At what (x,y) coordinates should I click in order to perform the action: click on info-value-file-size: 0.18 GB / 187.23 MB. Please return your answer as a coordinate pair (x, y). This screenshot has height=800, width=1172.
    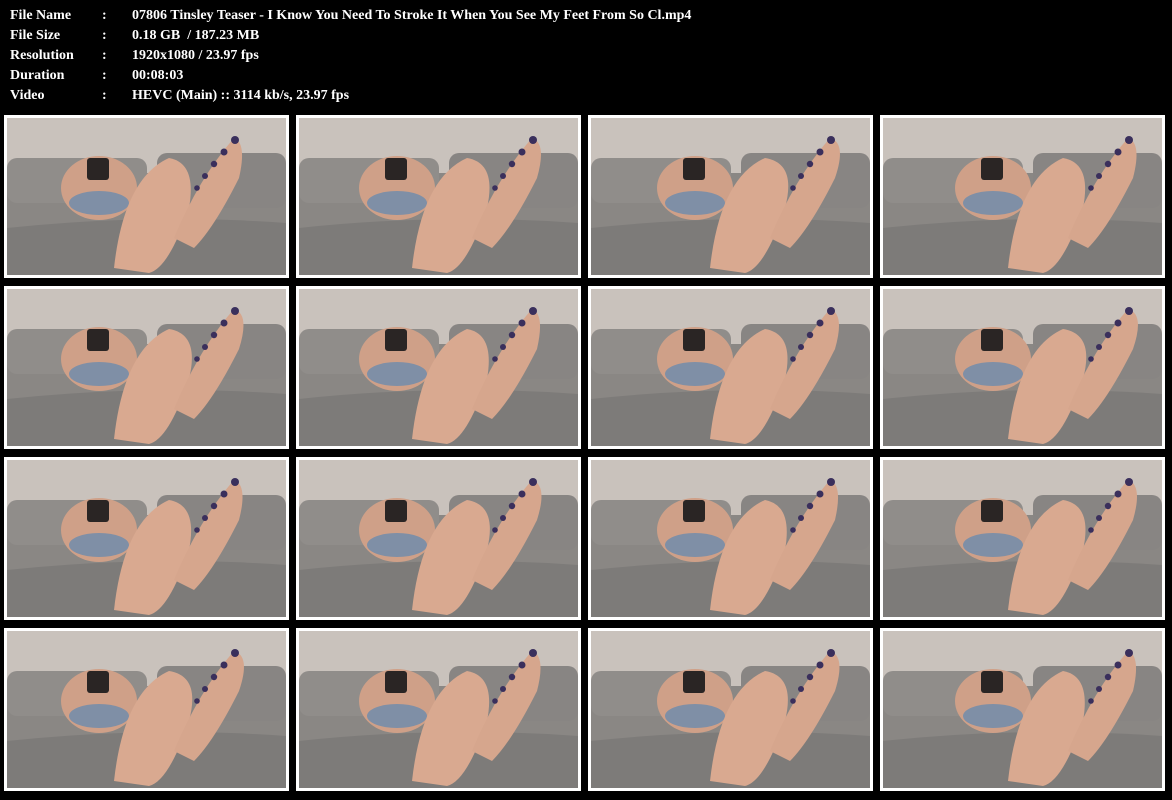
    Looking at the image, I should click on (196, 35).